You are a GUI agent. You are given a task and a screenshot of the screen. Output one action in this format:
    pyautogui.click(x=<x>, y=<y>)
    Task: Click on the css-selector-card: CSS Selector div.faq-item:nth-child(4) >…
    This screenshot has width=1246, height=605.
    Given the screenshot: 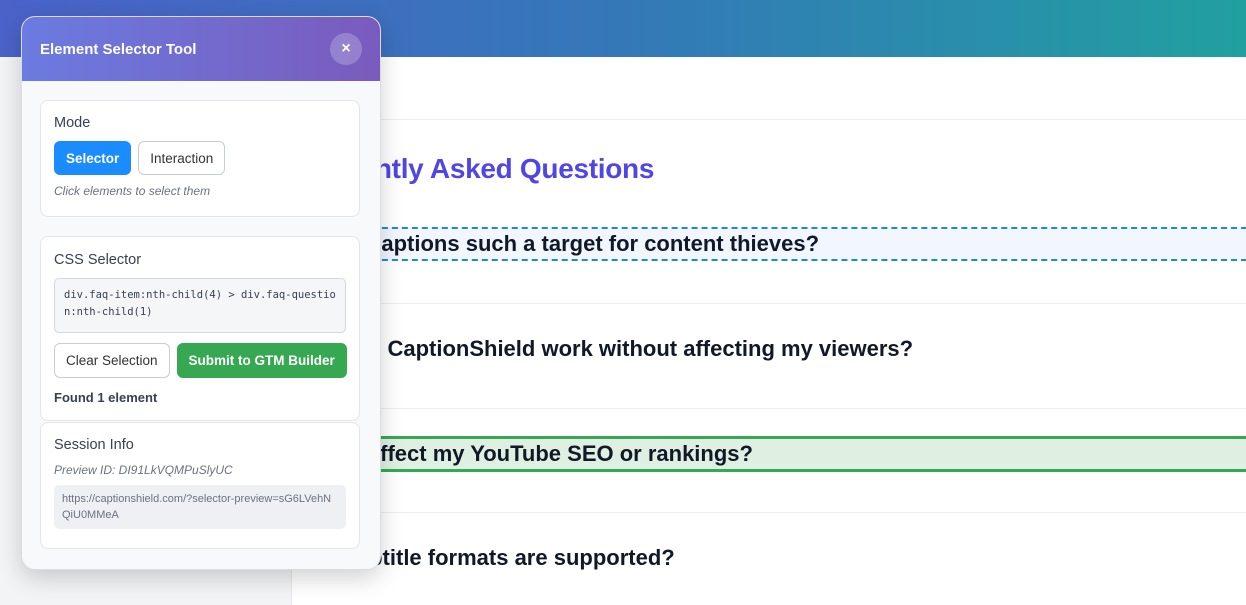 What is the action you would take?
    pyautogui.click(x=200, y=328)
    